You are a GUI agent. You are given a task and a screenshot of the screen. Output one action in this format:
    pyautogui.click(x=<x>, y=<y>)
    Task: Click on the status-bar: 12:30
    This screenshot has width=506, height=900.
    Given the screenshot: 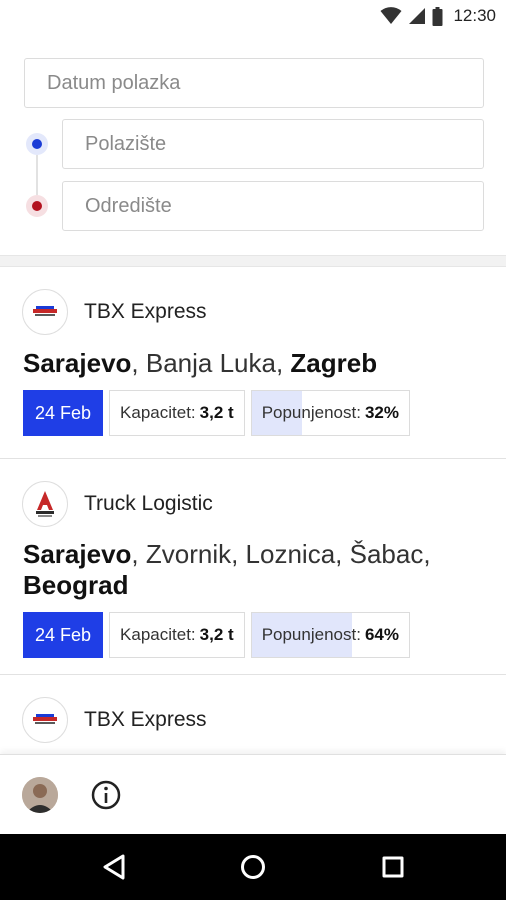 What is the action you would take?
    pyautogui.click(x=253, y=16)
    